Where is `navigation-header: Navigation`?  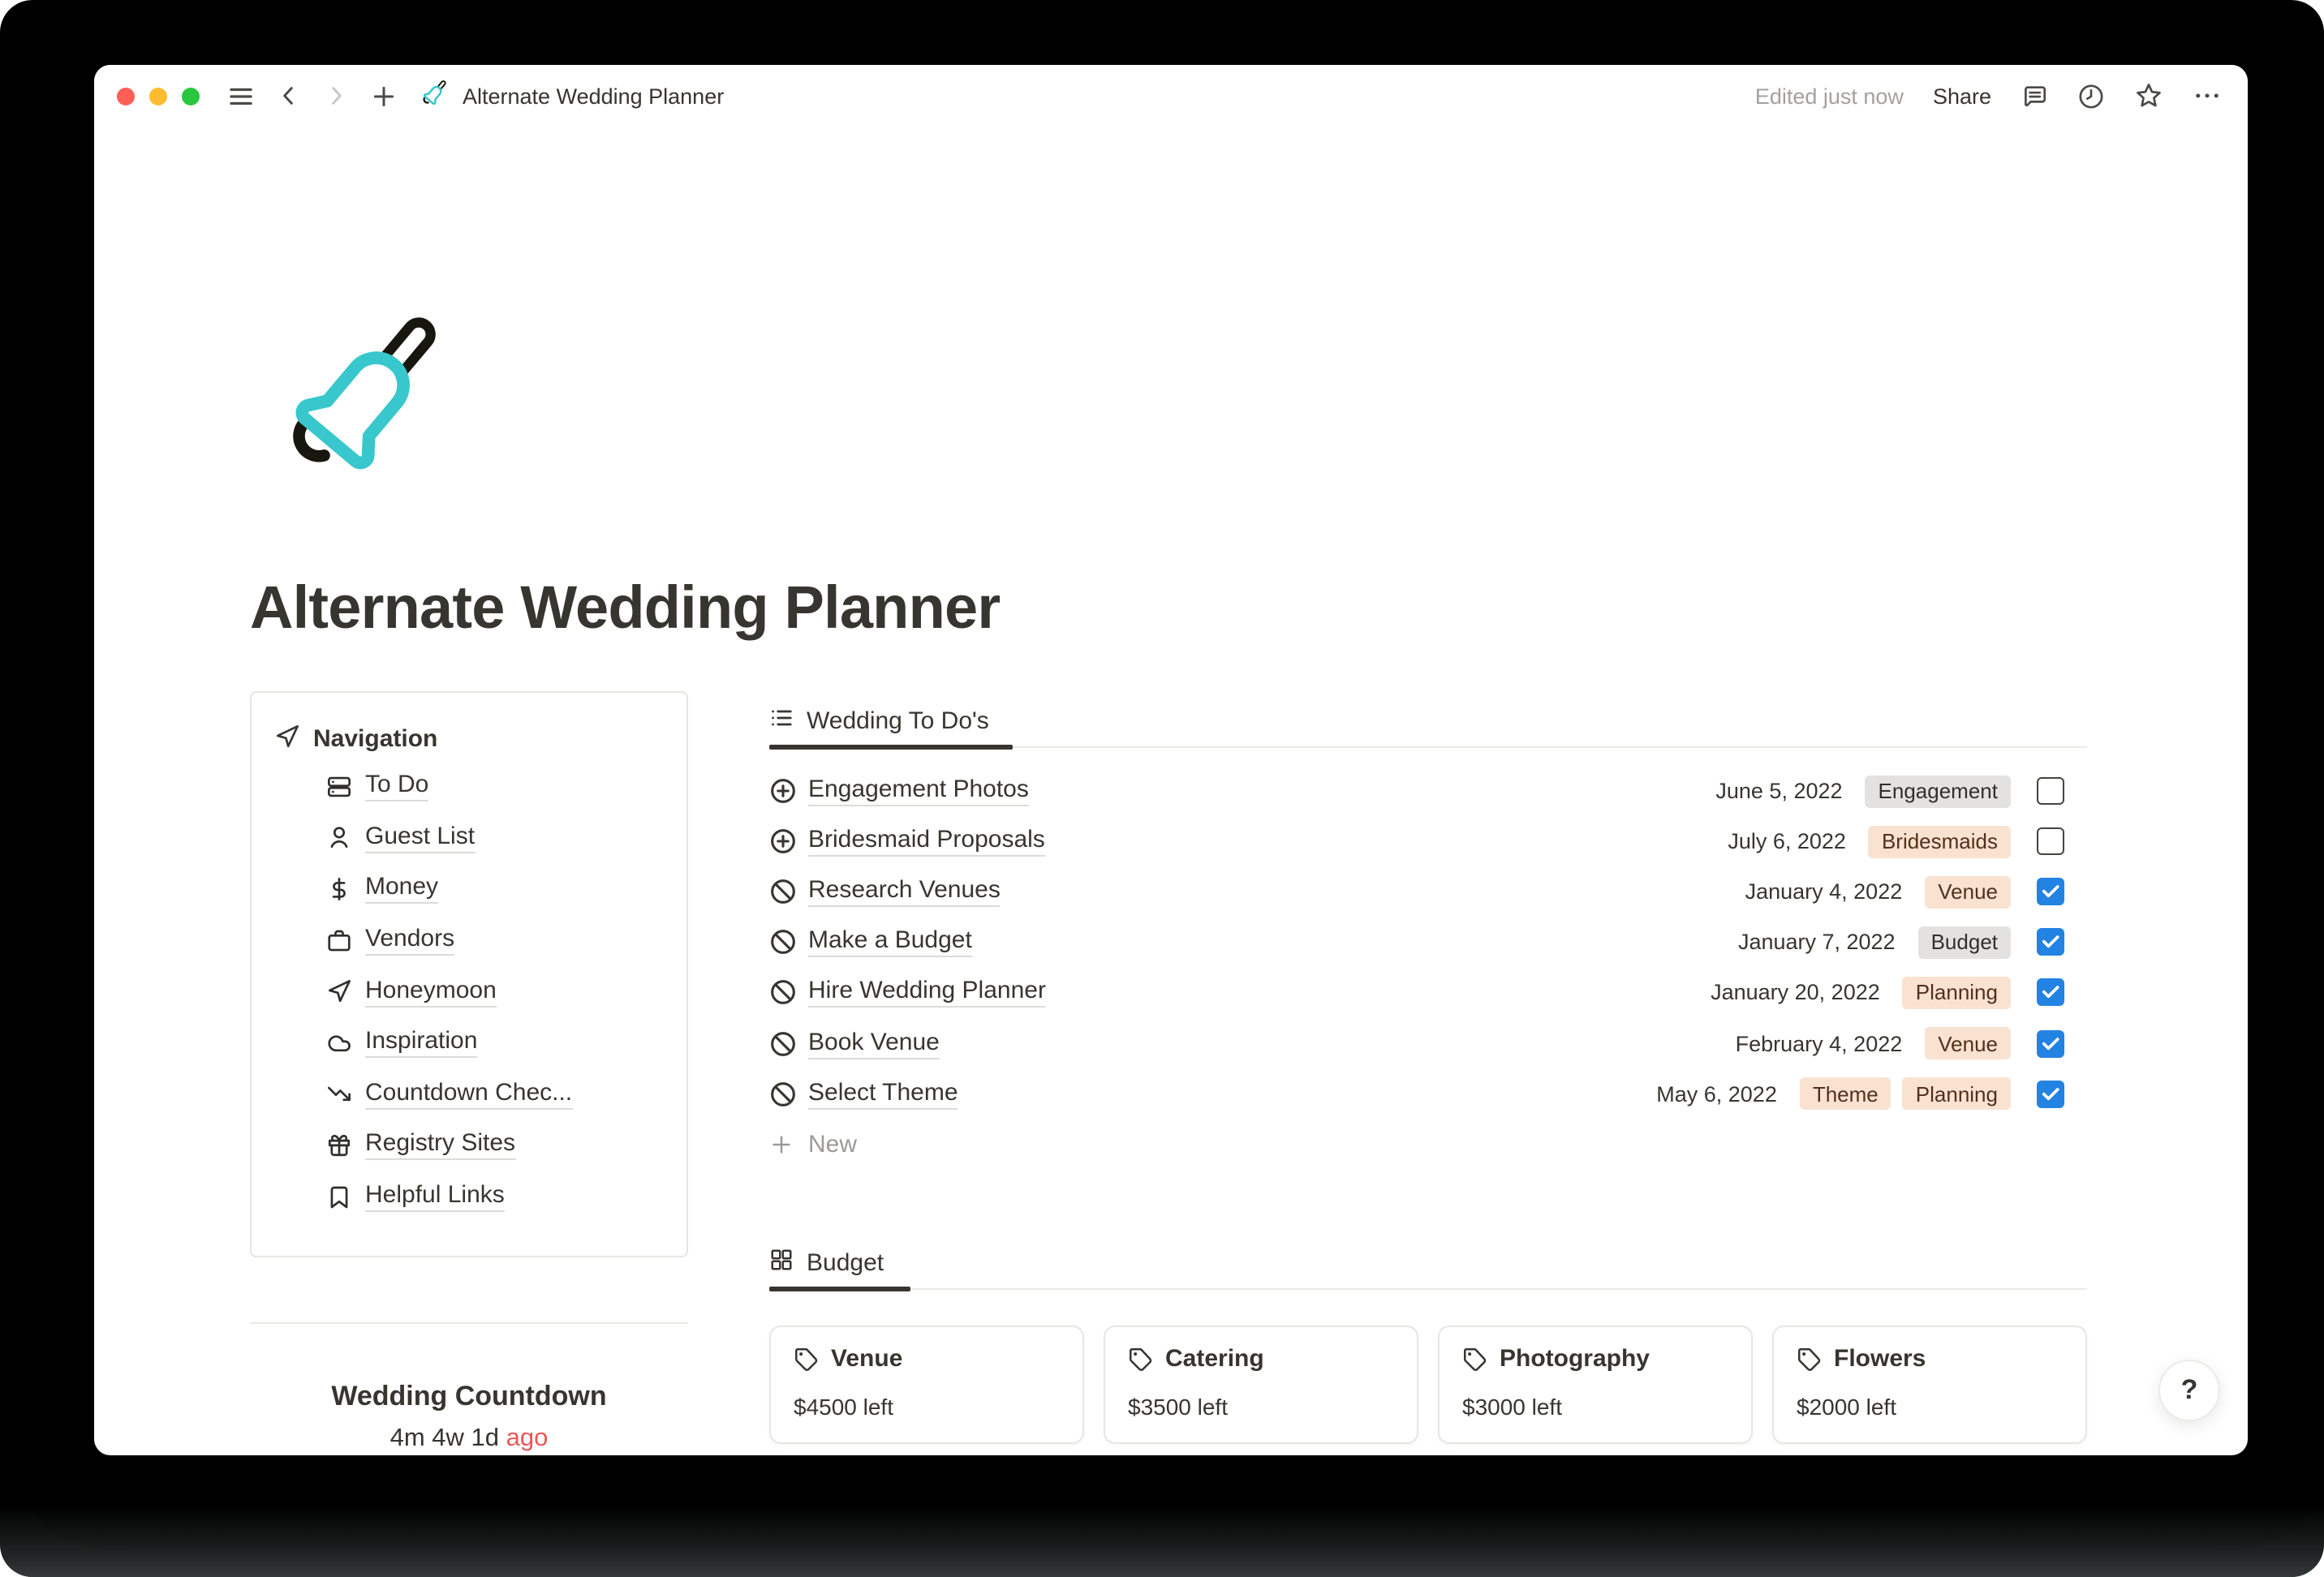
navigation-header: Navigation is located at coordinates (480, 739).